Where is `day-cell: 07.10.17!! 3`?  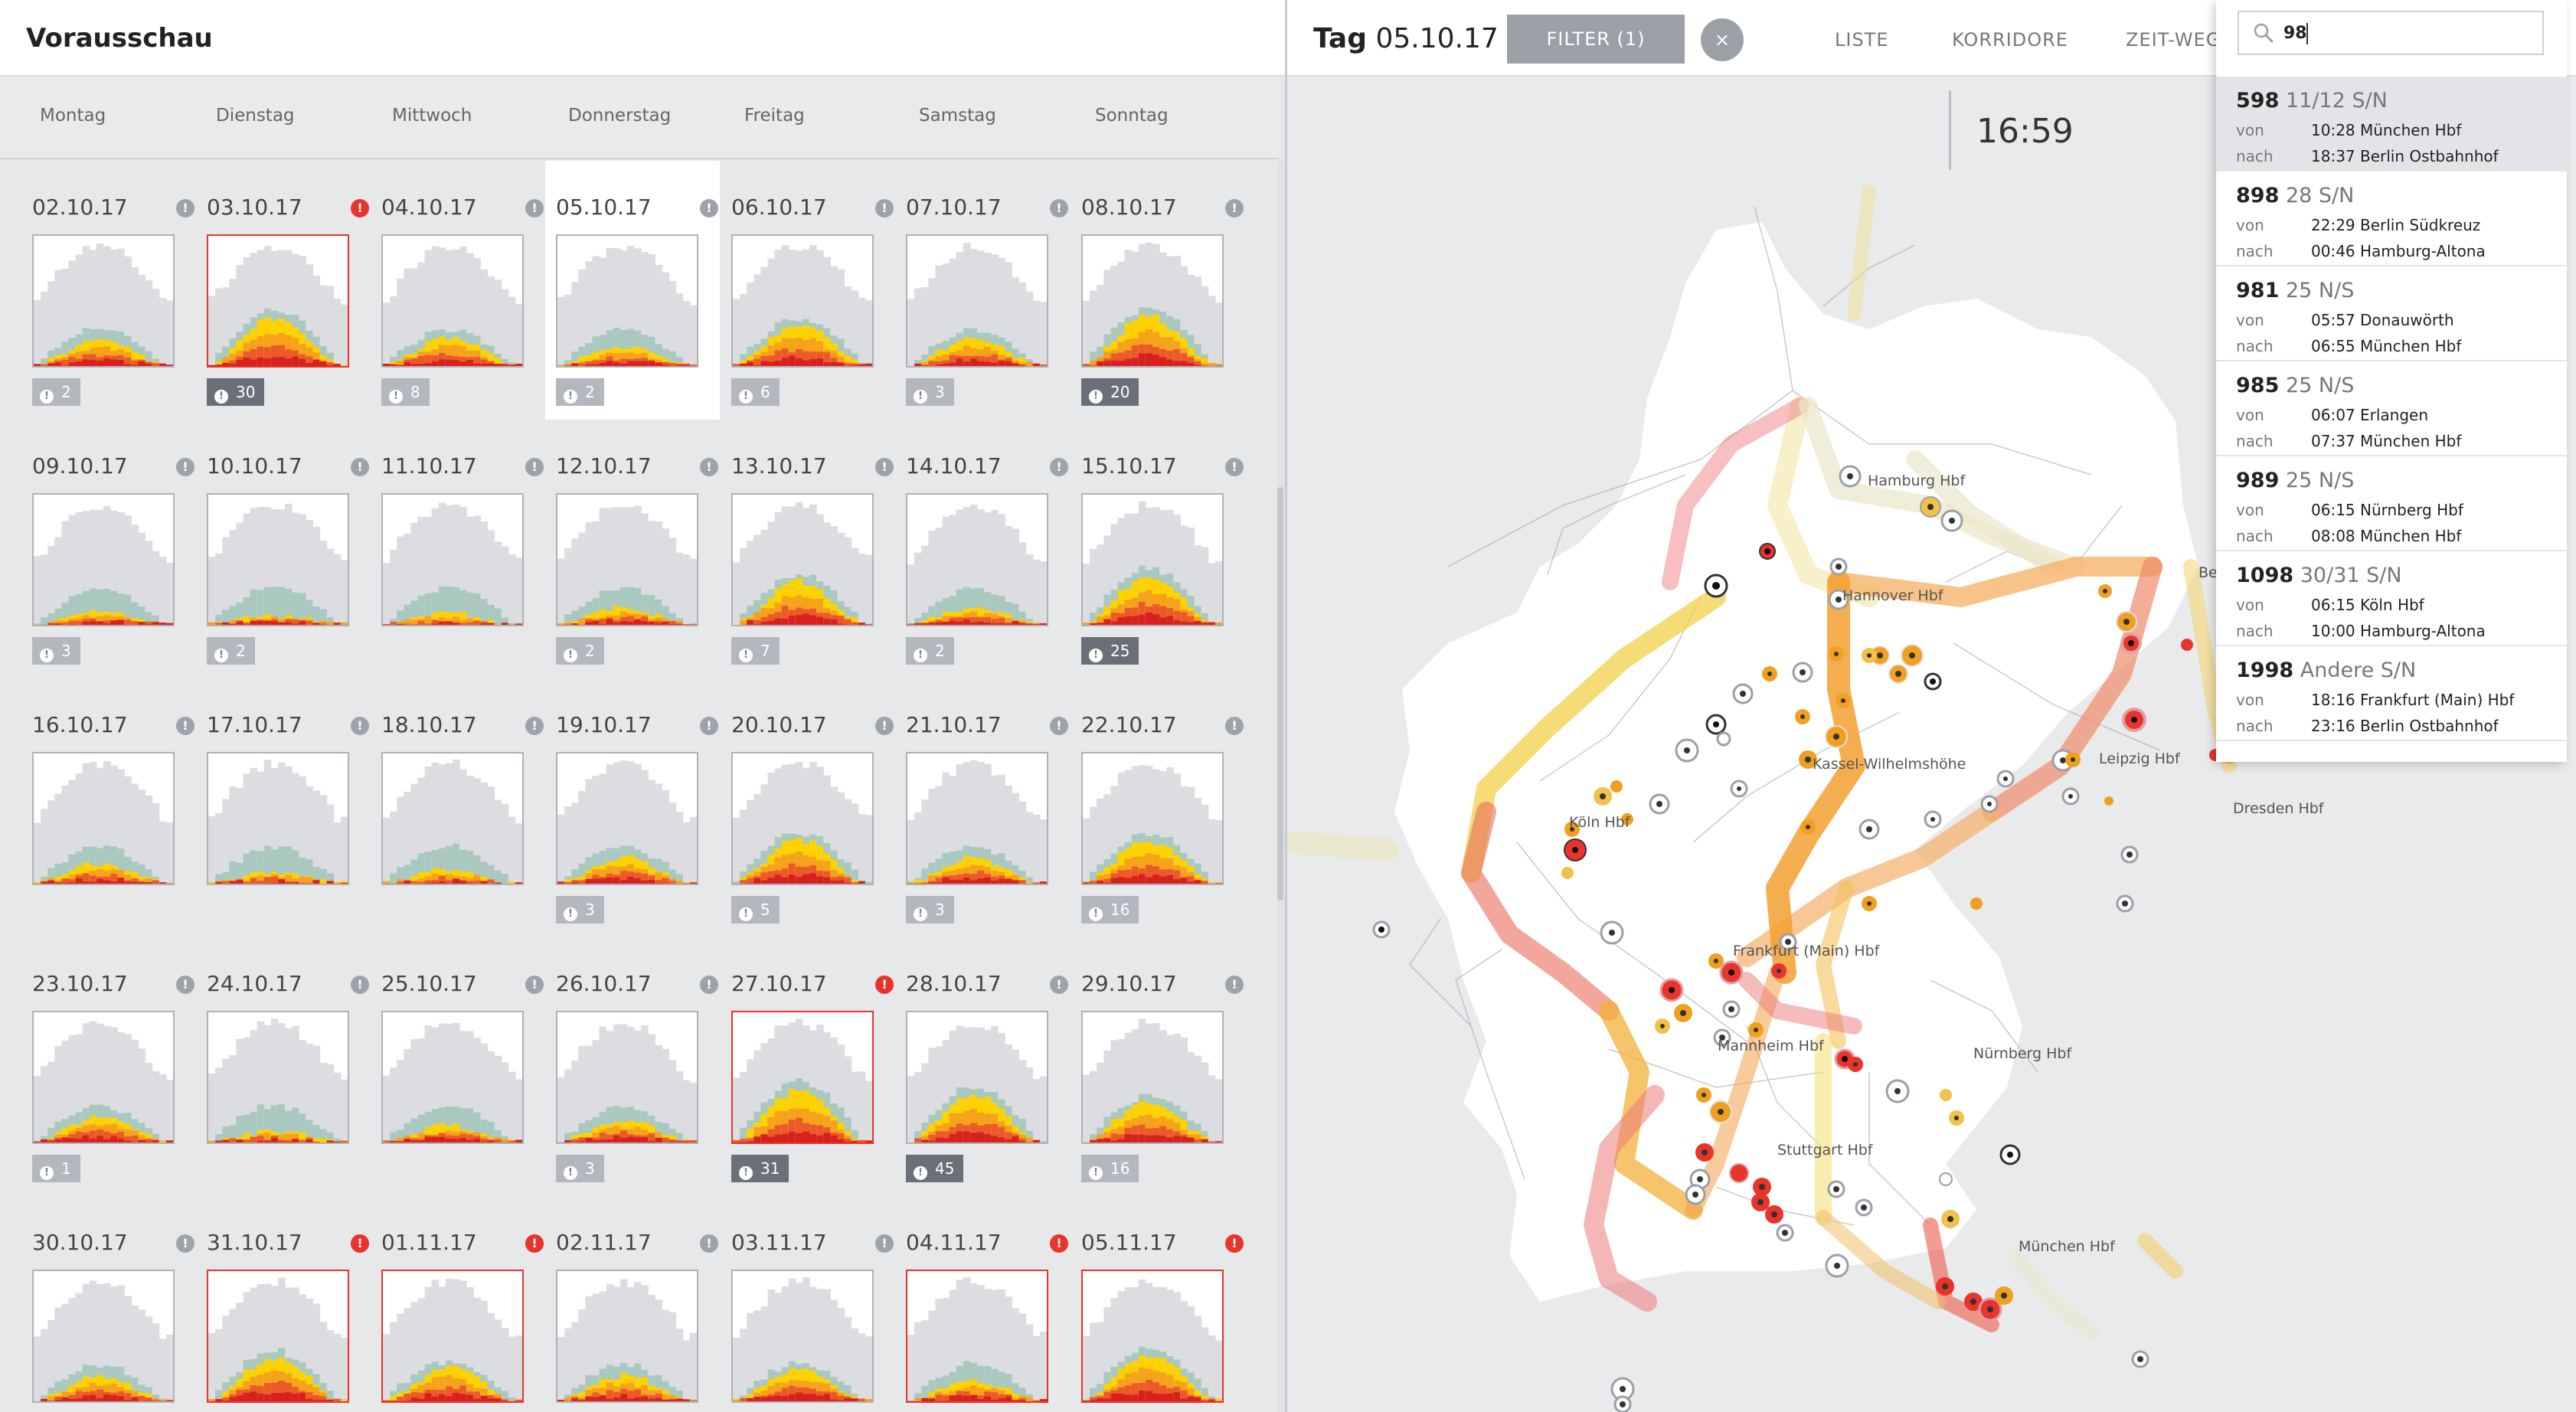 day-cell: 07.10.17!! 3 is located at coordinates (982, 290).